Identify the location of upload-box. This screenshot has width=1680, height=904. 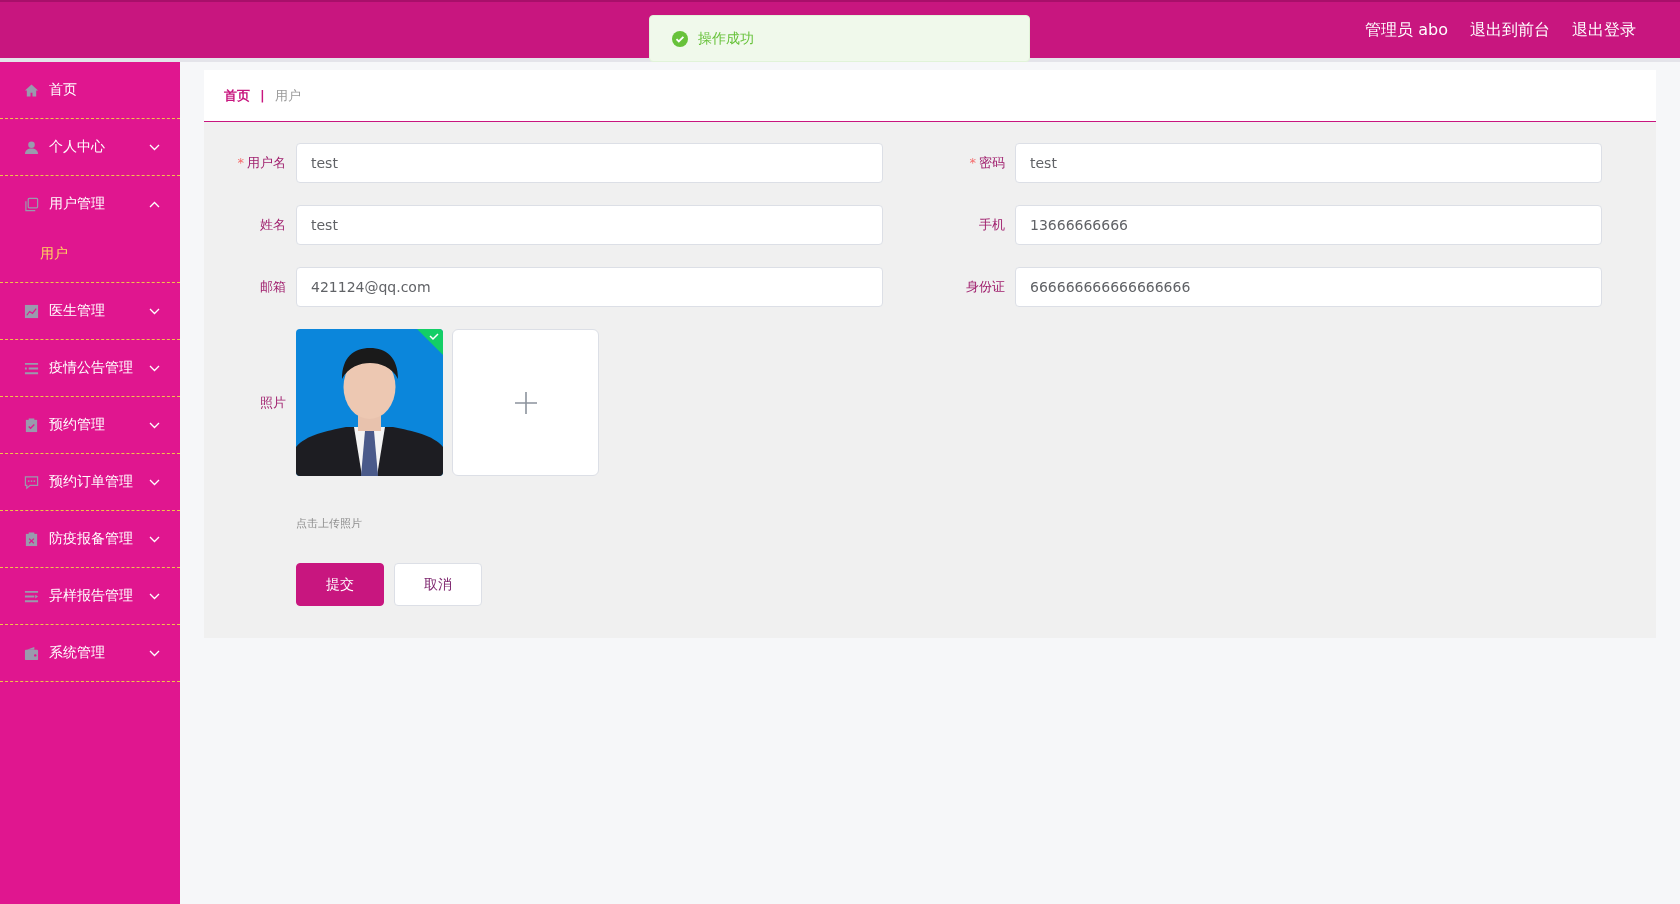
(525, 402).